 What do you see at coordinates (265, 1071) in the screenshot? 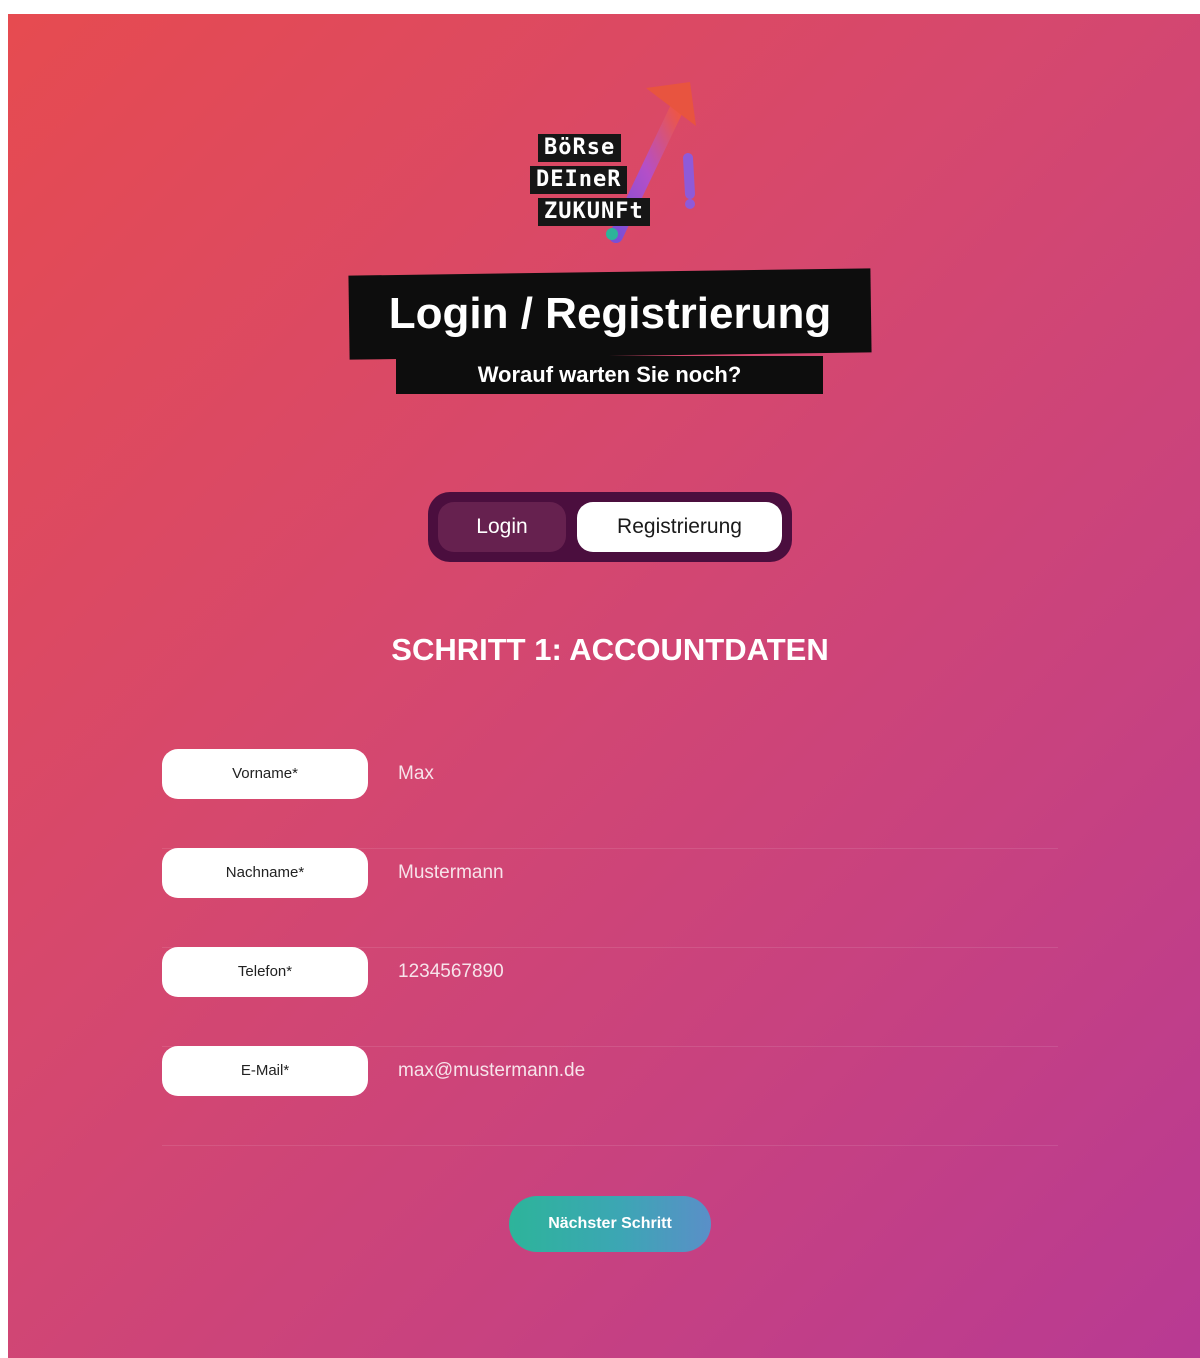
I see `email-label: E-Mail*` at bounding box center [265, 1071].